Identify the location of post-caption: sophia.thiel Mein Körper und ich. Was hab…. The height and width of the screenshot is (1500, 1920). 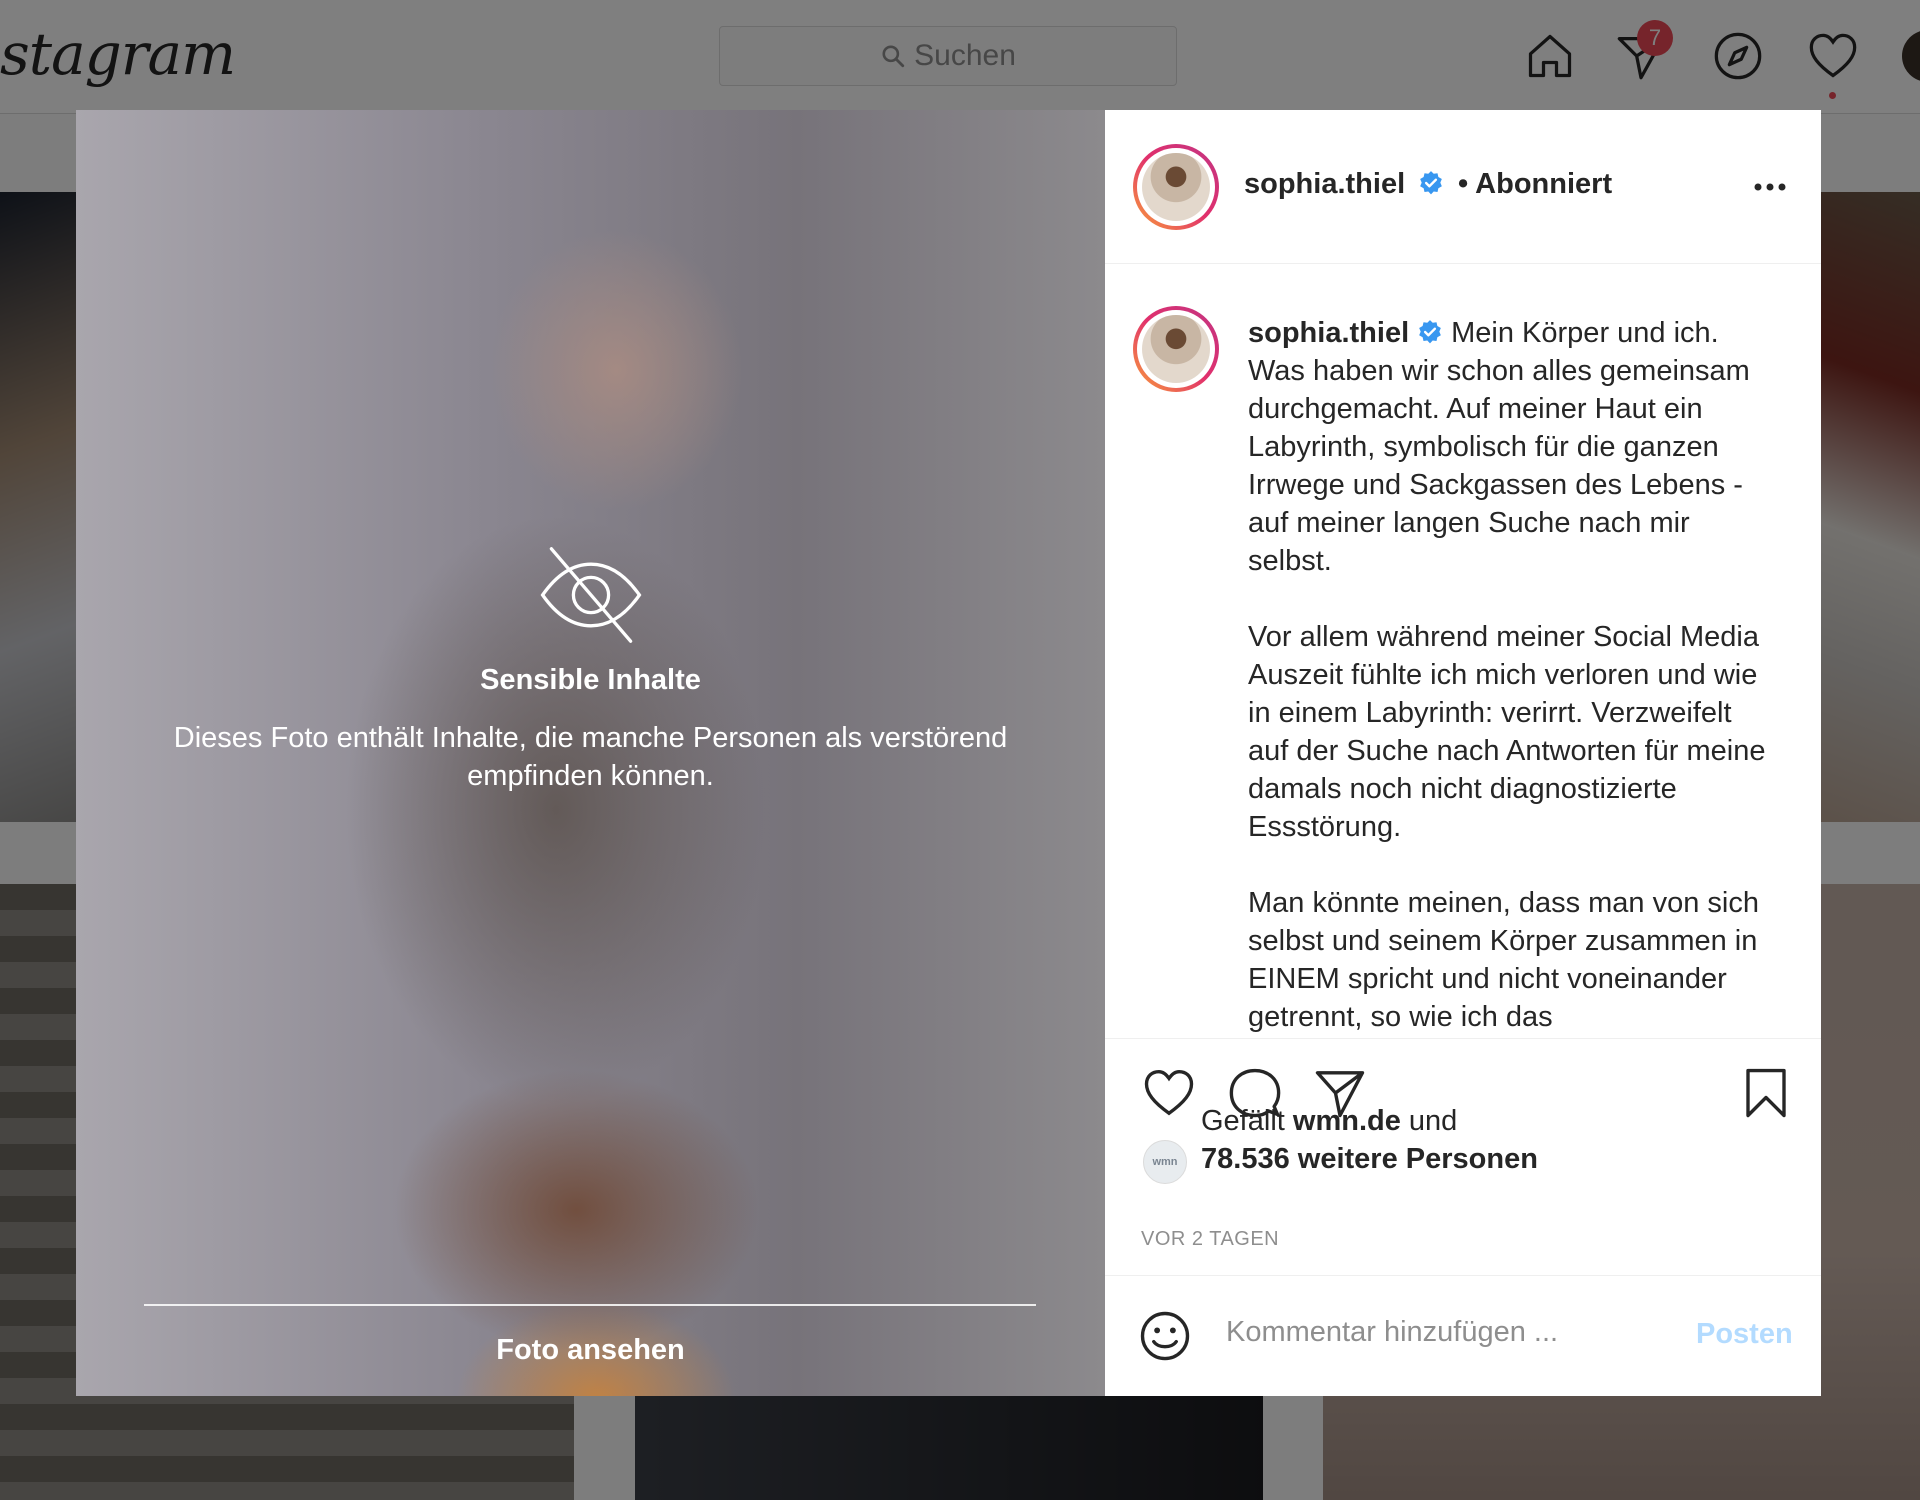
(1513, 678).